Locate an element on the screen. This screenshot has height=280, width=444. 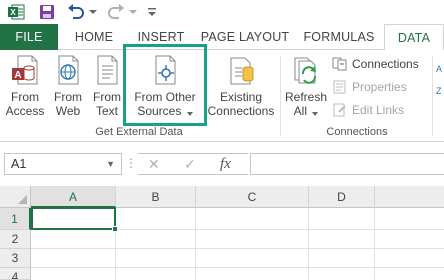
active-cell-a1 is located at coordinates (74, 219).